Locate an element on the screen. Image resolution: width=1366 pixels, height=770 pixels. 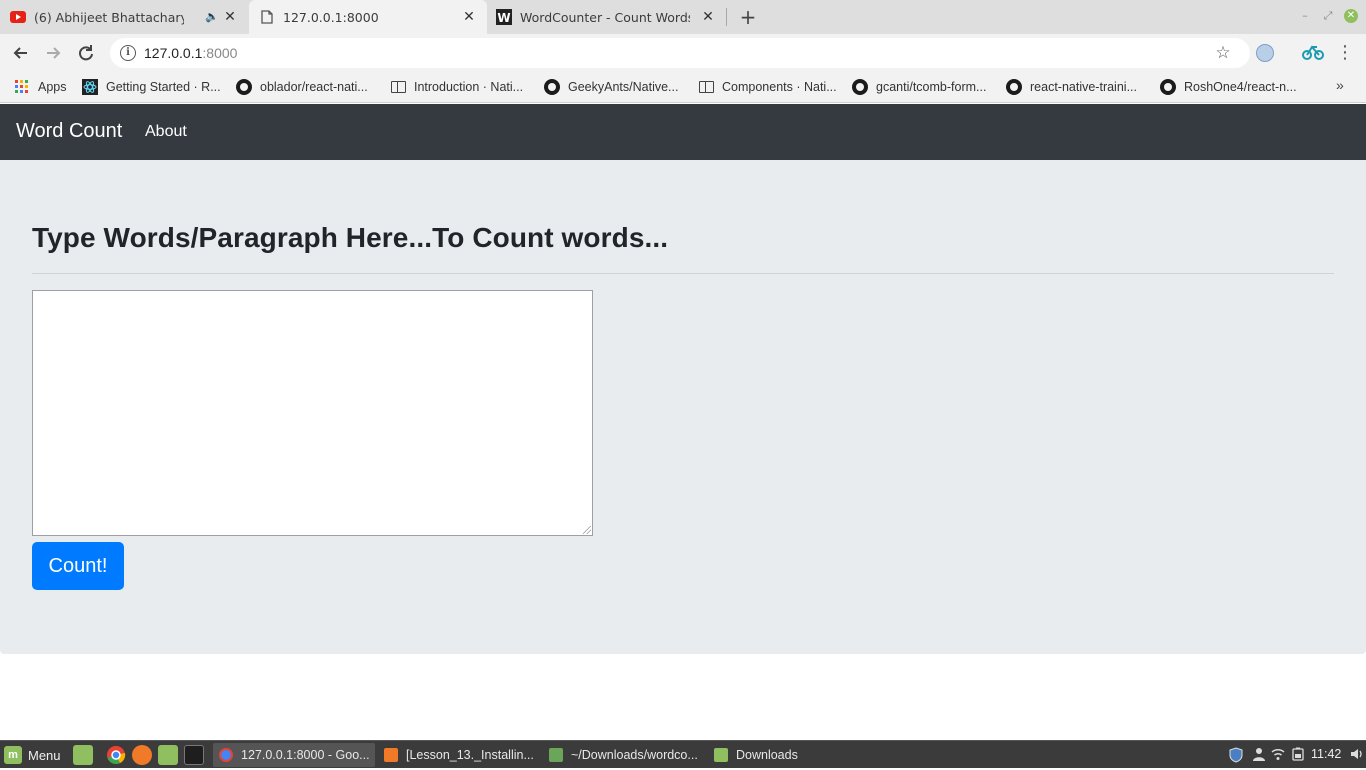
tab-wordcounter: W WordCounter - Count Words & ✕ is located at coordinates (611, 17).